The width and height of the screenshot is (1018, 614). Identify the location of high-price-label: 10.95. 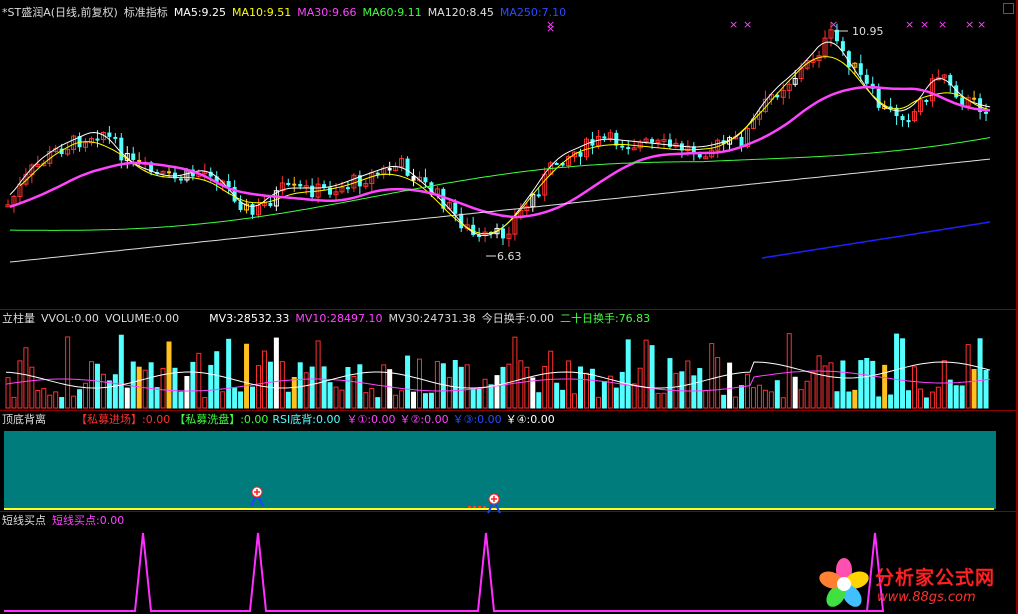
(868, 31).